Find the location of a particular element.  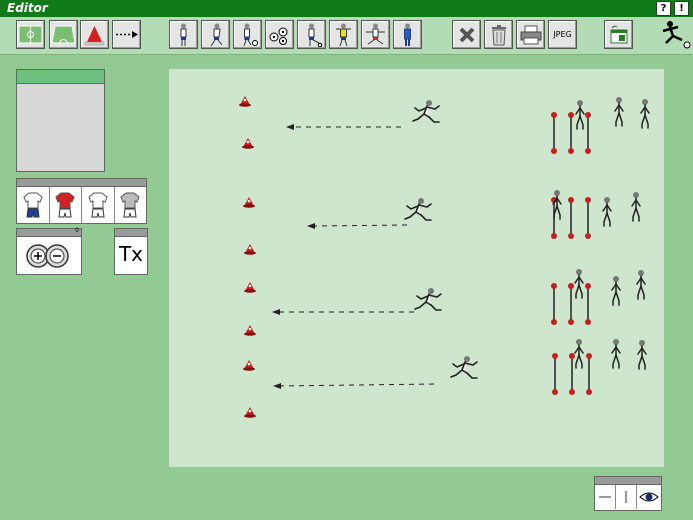

jpeg-export-button: JPEG is located at coordinates (562, 34).